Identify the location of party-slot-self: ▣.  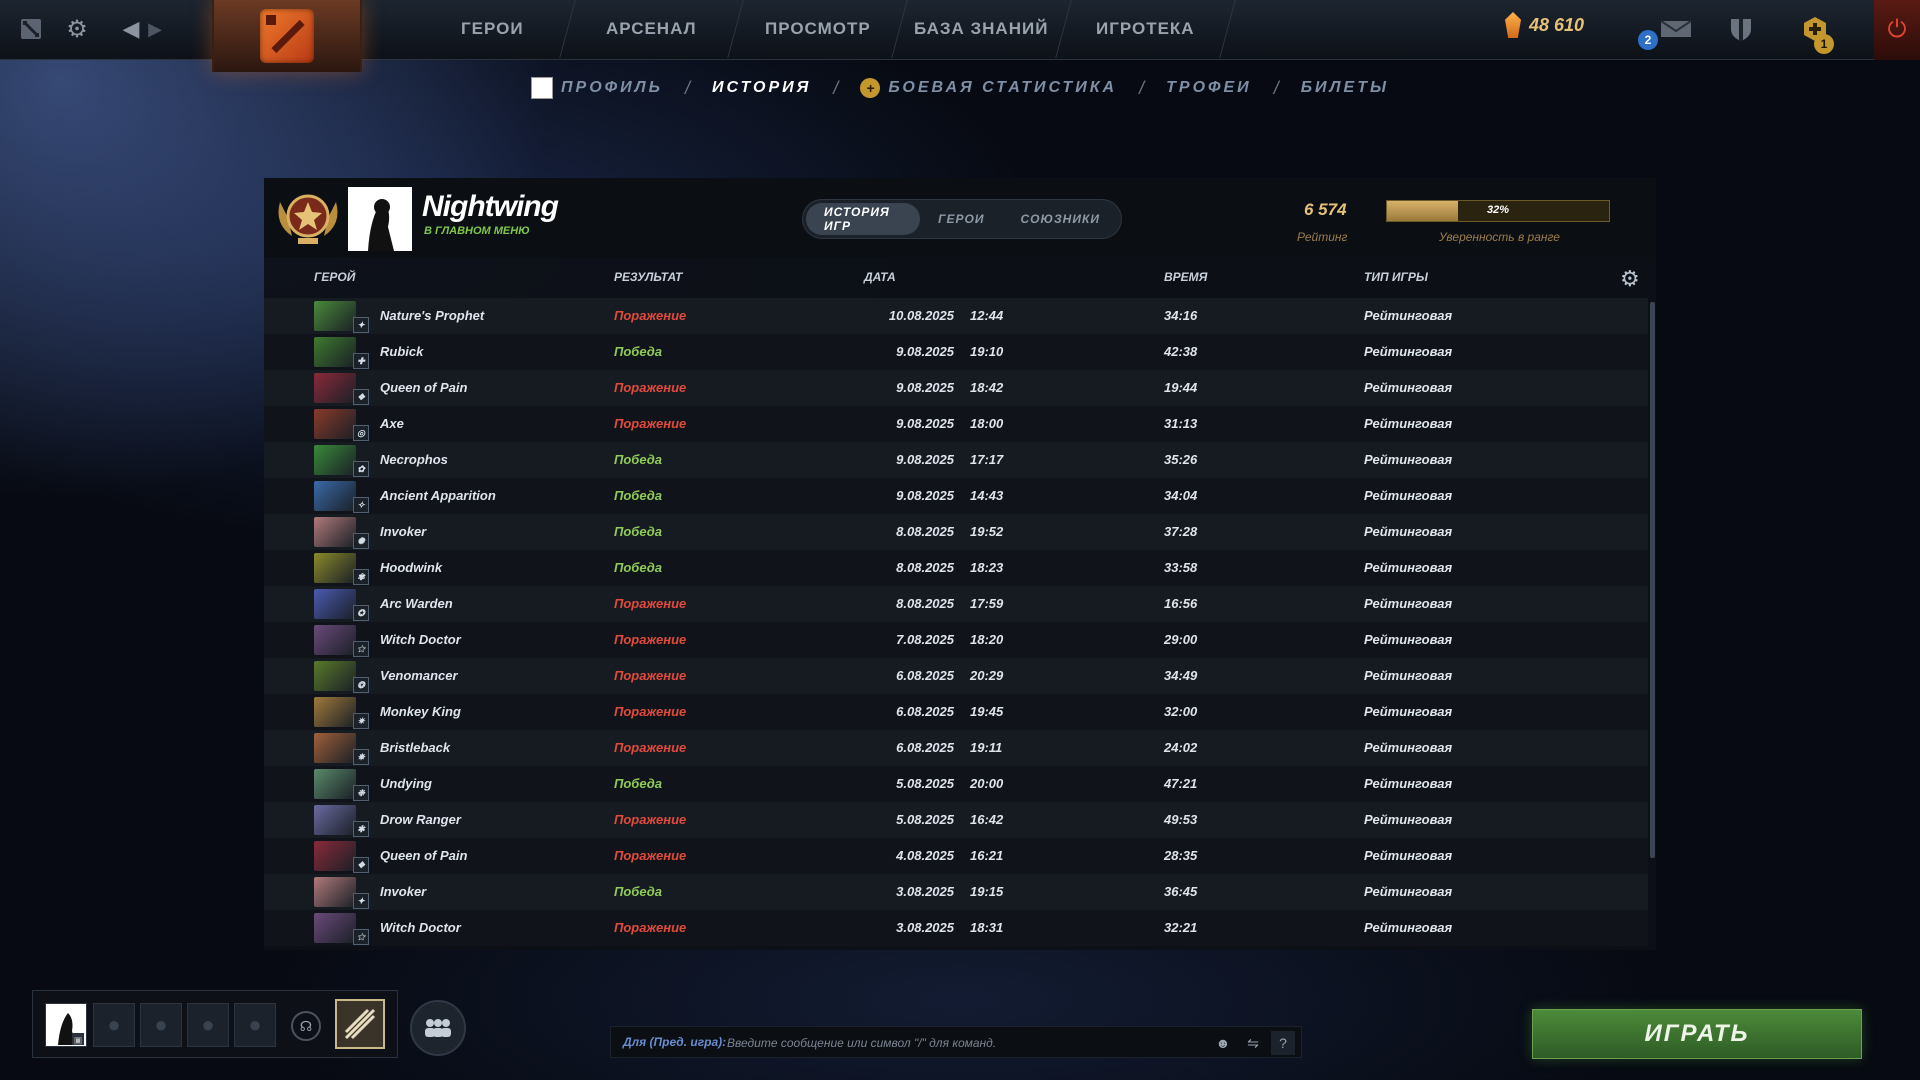
(66, 1025).